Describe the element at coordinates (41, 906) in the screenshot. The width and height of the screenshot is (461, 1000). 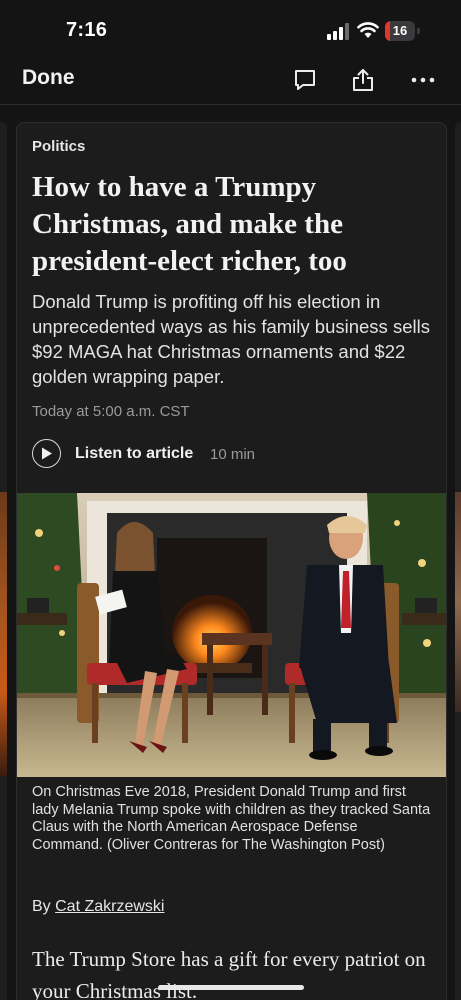
I see `byline-prefix: By` at that location.